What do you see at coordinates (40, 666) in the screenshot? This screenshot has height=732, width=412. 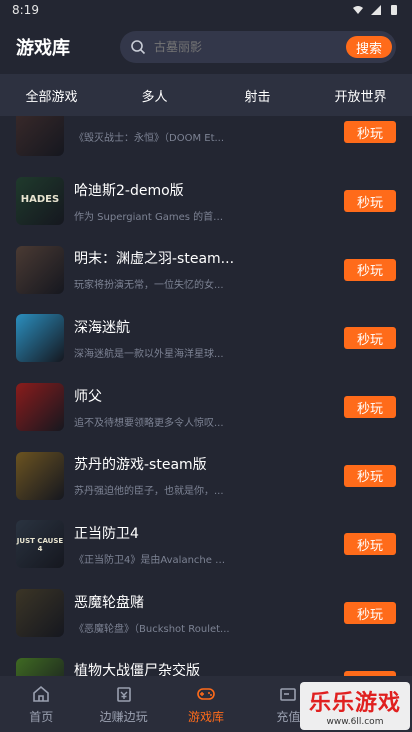 I see `game-thumbnail: PLANTS ZOMBIES` at bounding box center [40, 666].